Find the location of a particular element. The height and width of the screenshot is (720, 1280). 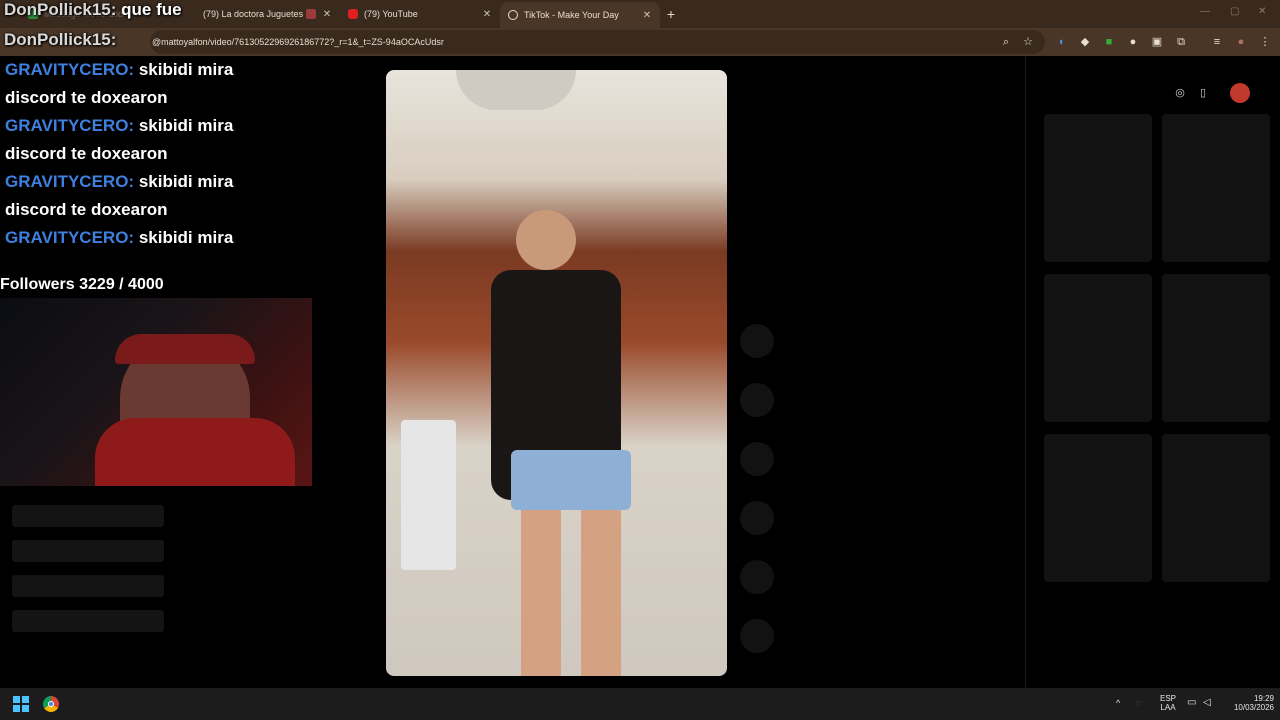

chat-message: GRAVITYCERO: skibidi mira is located at coordinates (137, 238).